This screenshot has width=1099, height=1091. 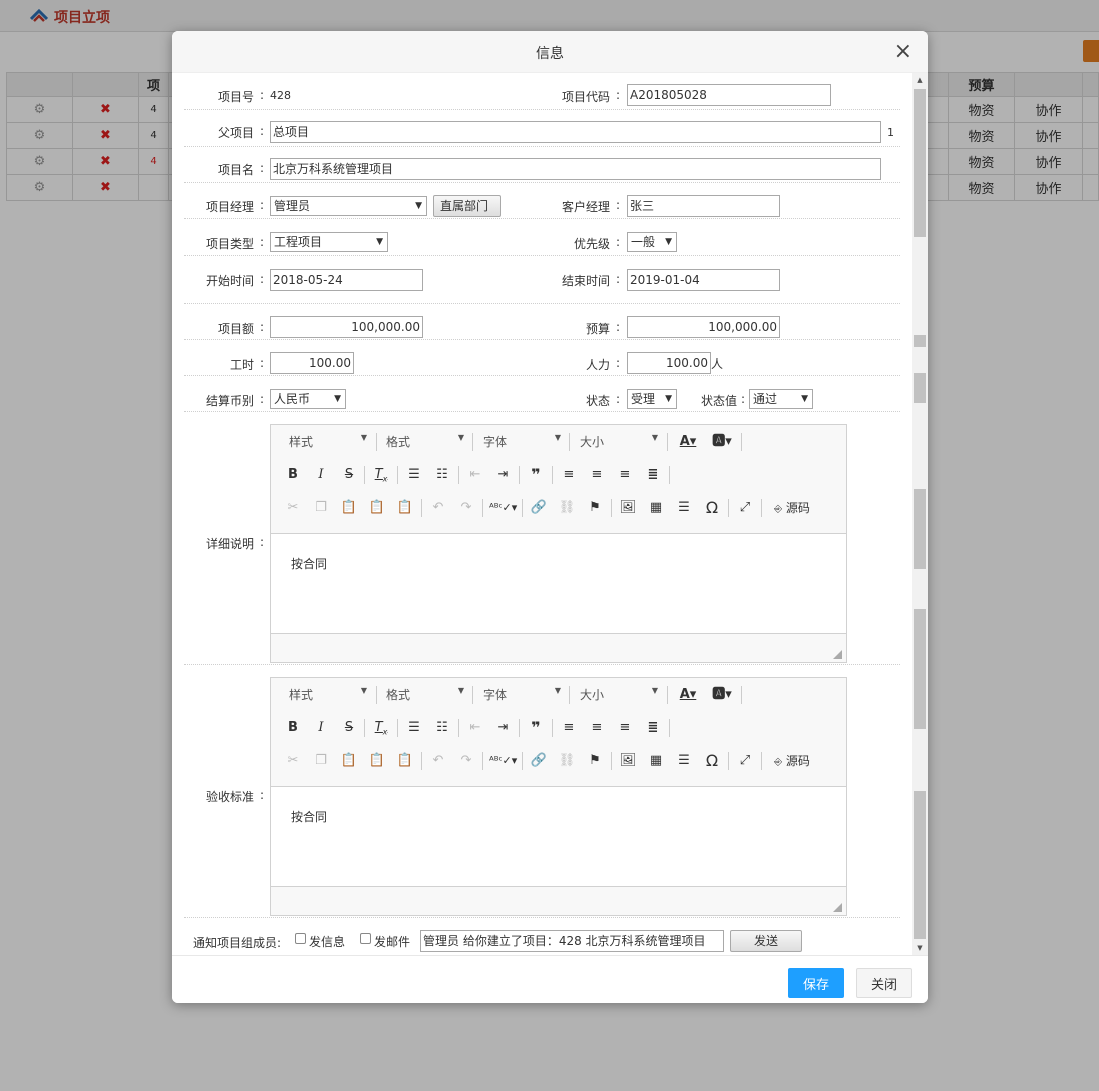 What do you see at coordinates (365, 938) in the screenshot?
I see `send-mail-checkbox` at bounding box center [365, 938].